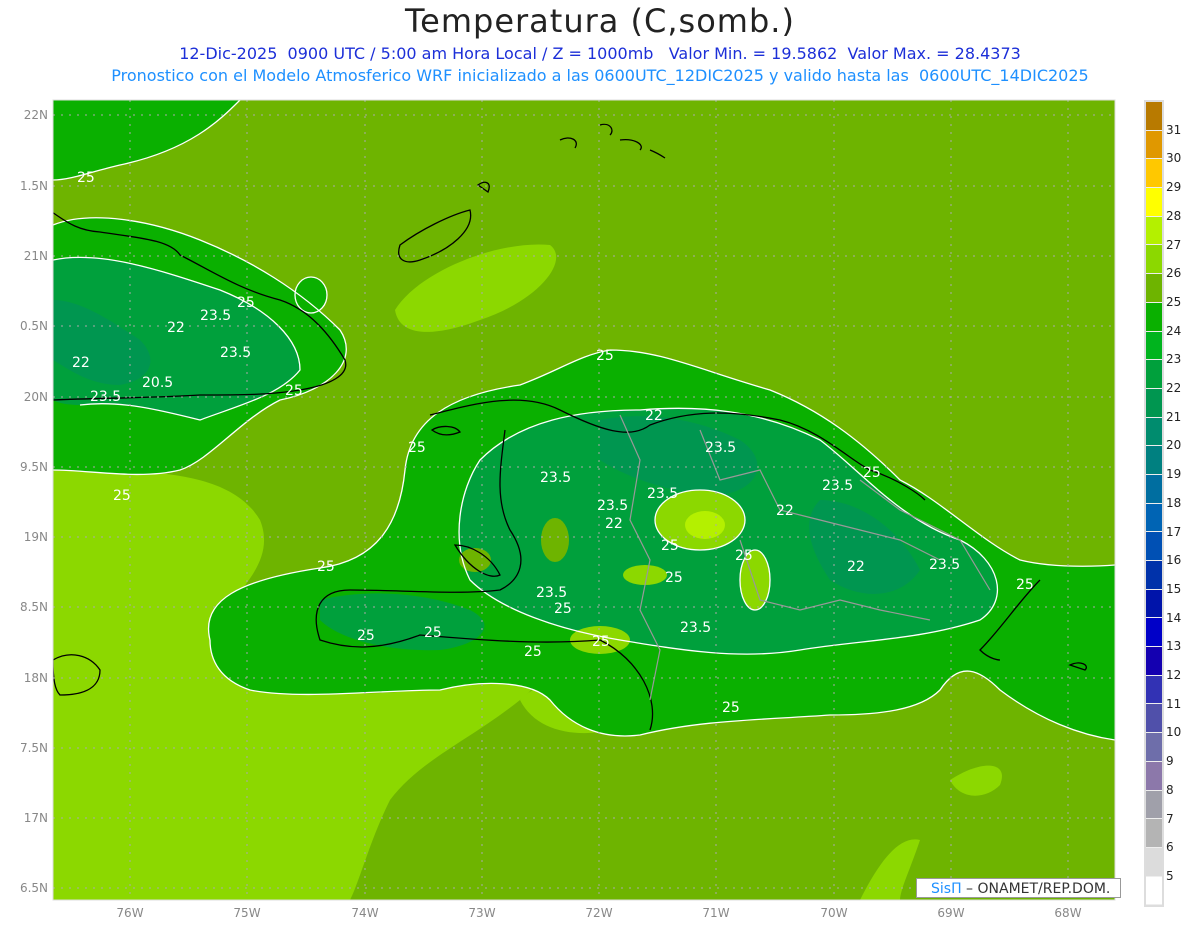  What do you see at coordinates (35, 115) in the screenshot?
I see `lat-label: 22N` at bounding box center [35, 115].